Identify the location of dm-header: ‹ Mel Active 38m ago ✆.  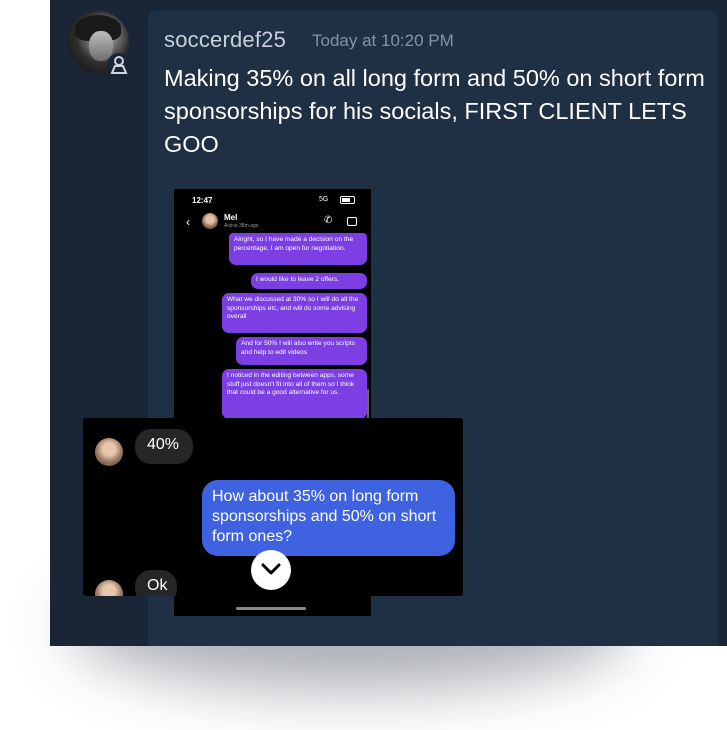
(272, 222).